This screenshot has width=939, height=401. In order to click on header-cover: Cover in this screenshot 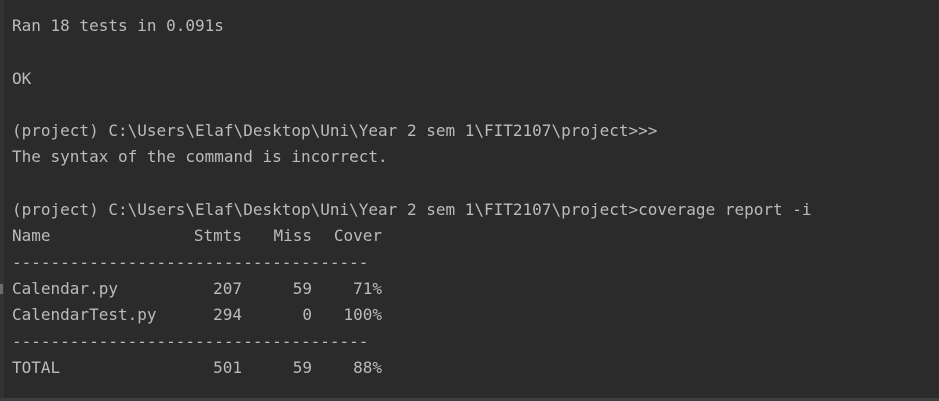, I will do `click(357, 236)`.